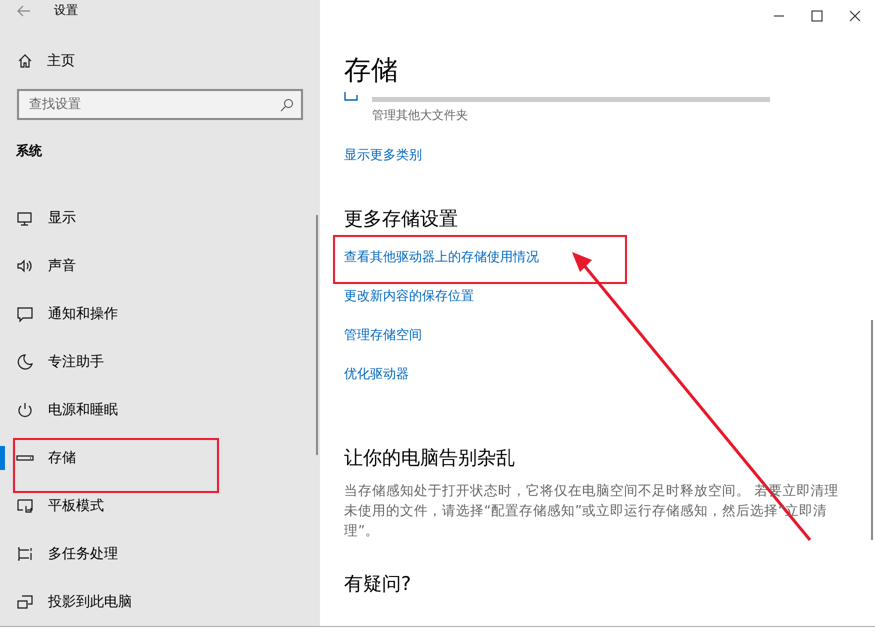  Describe the element at coordinates (160, 362) in the screenshot. I see `nav-item: 专注助手` at that location.